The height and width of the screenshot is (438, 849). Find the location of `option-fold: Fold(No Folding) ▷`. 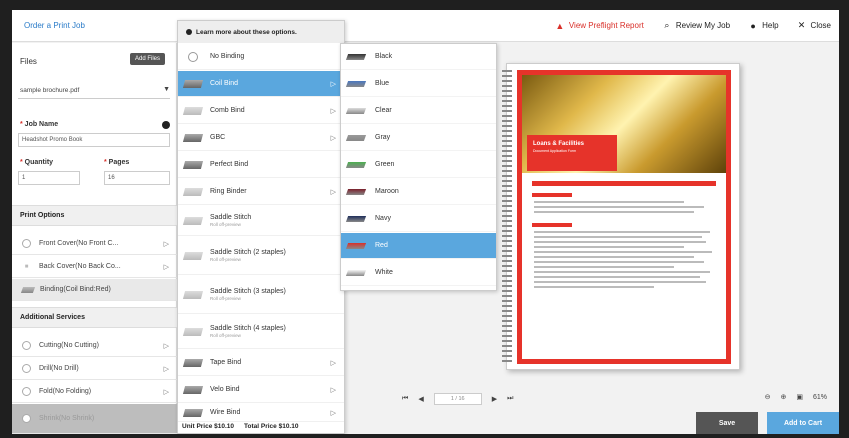

option-fold: Fold(No Folding) ▷ is located at coordinates (94, 392).